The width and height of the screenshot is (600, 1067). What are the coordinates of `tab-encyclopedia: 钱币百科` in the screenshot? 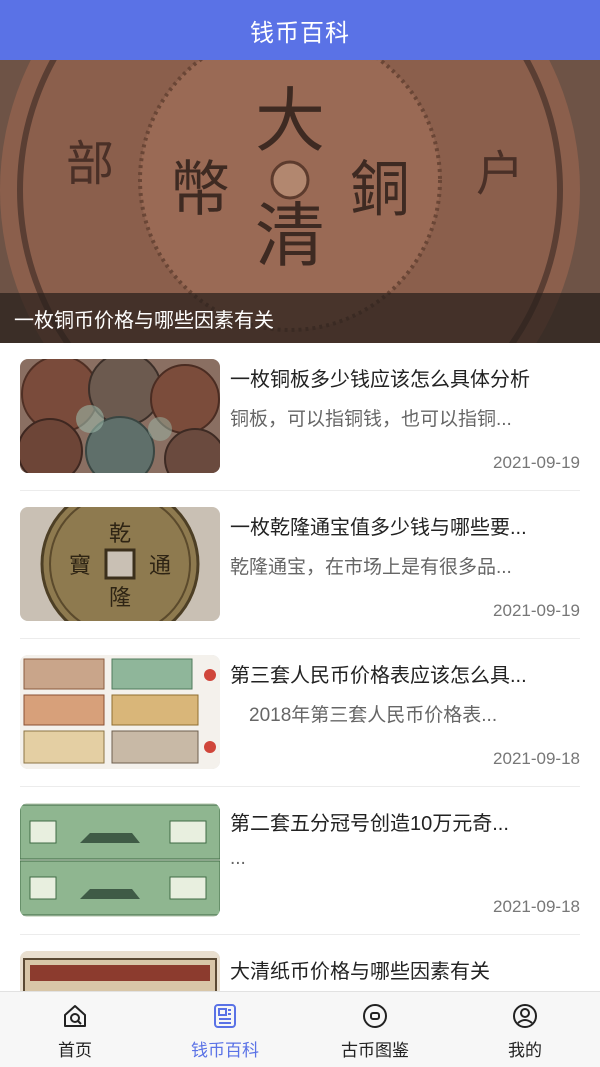 It's located at (225, 1029).